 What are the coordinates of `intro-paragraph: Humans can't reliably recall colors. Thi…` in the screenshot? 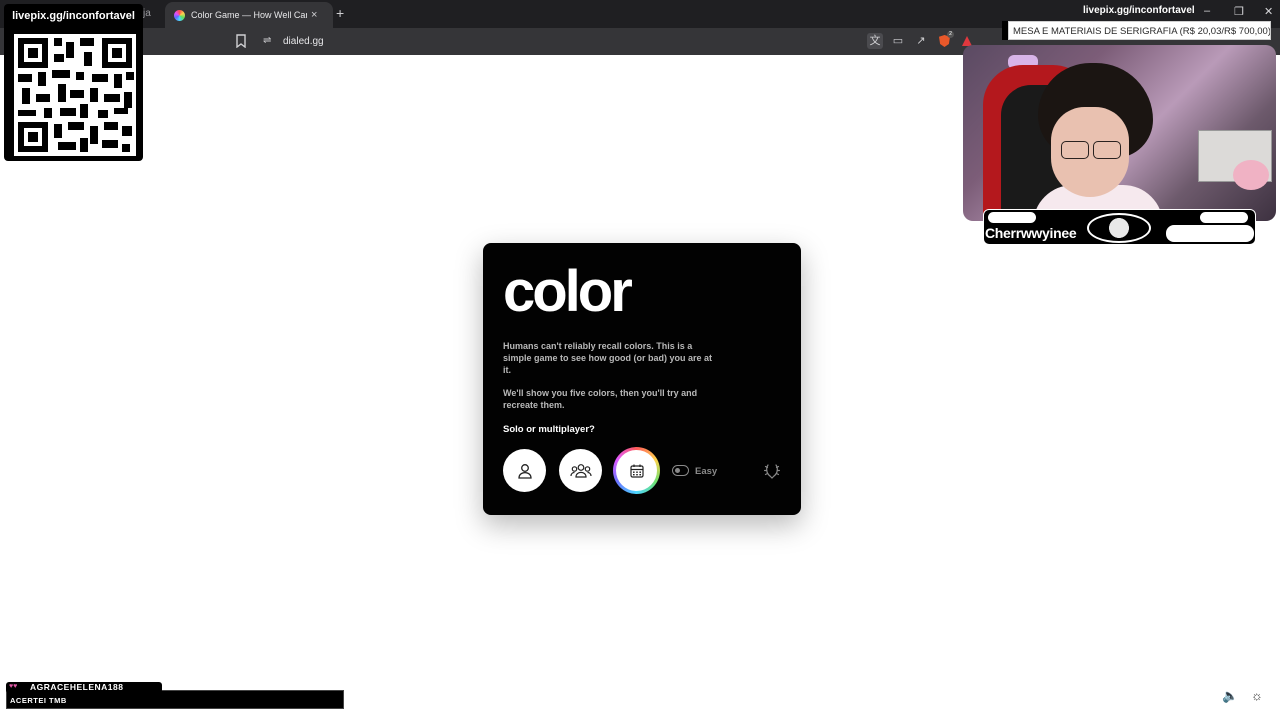 It's located at (608, 358).